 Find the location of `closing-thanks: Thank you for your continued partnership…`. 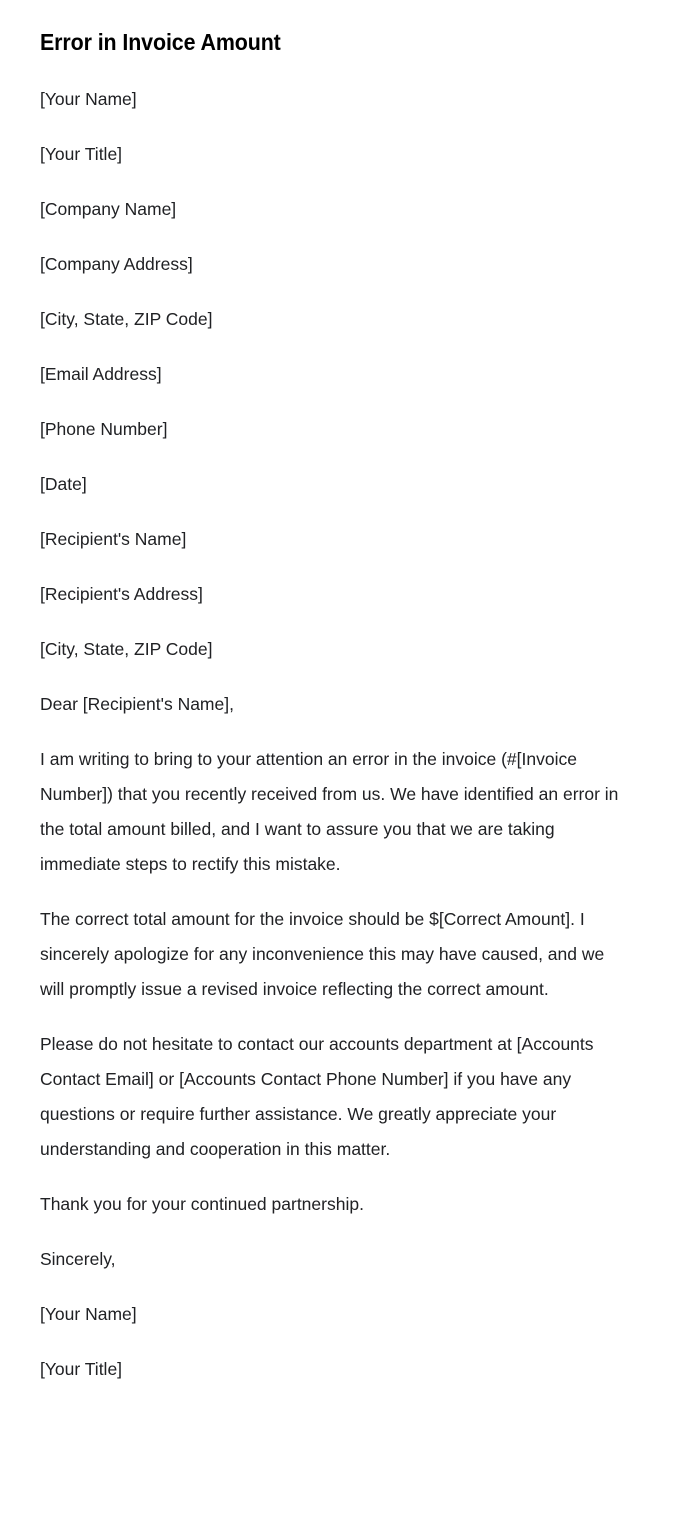

closing-thanks: Thank you for your continued partnership… is located at coordinates (202, 1204).